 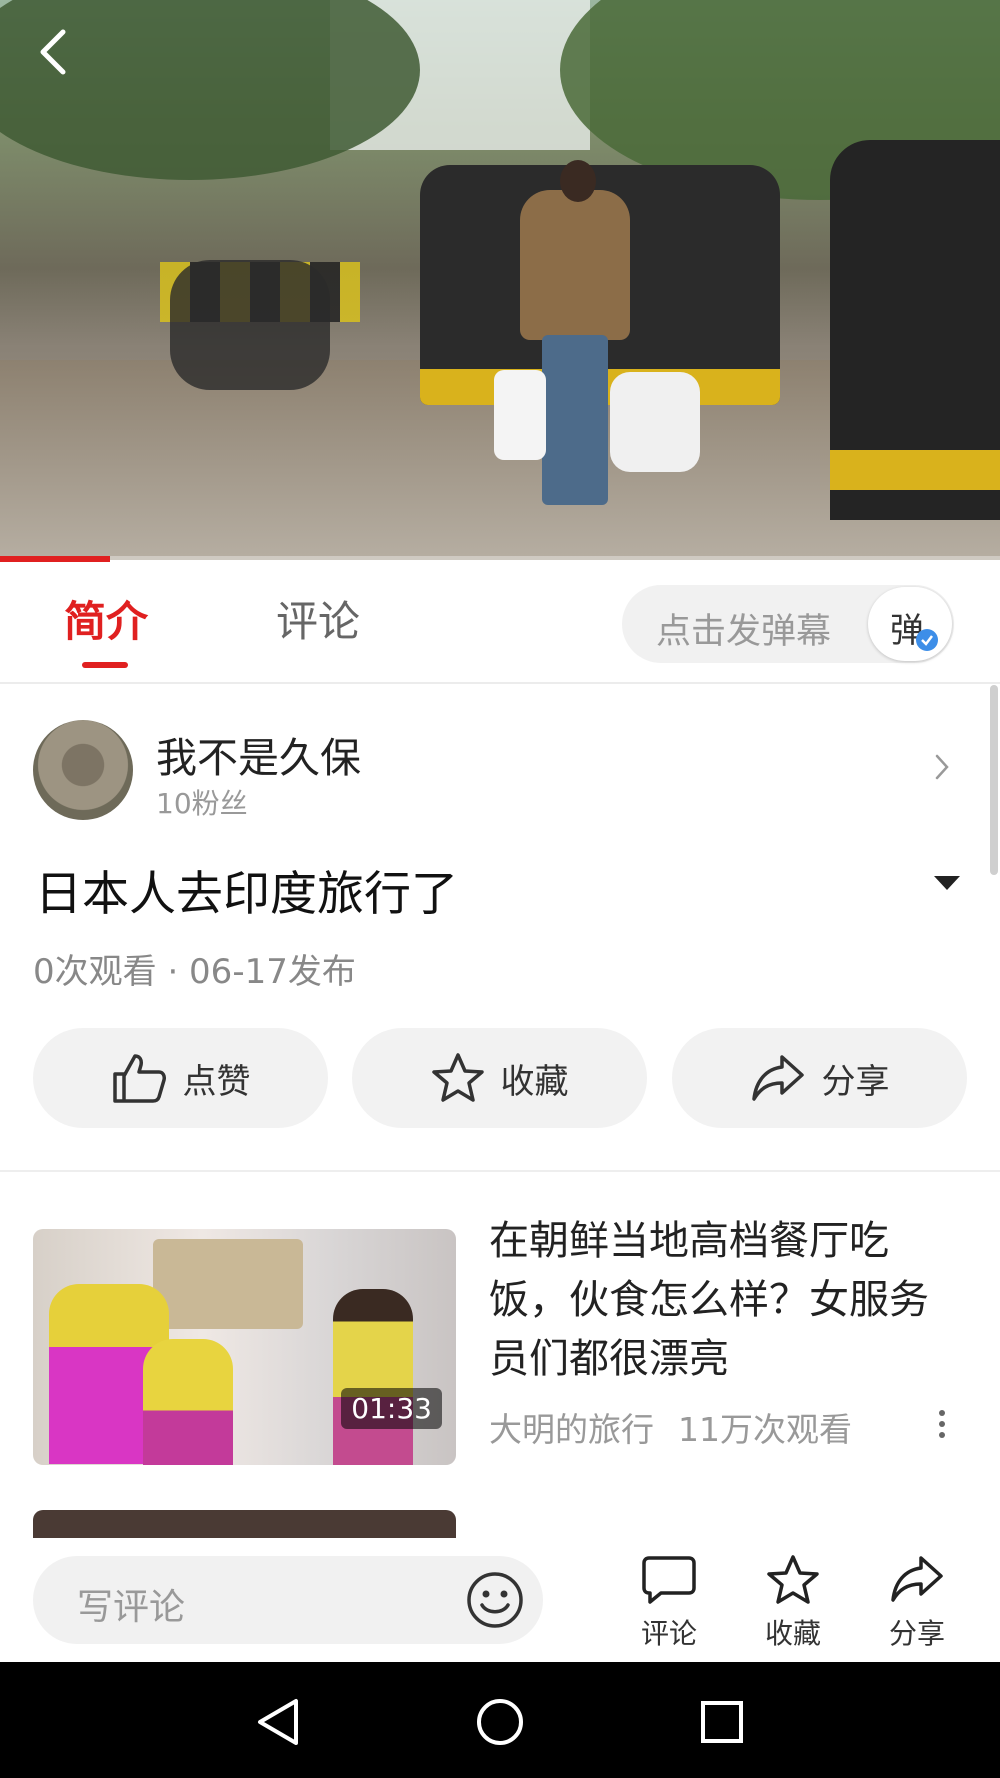 I want to click on back-button, so click(x=52, y=52).